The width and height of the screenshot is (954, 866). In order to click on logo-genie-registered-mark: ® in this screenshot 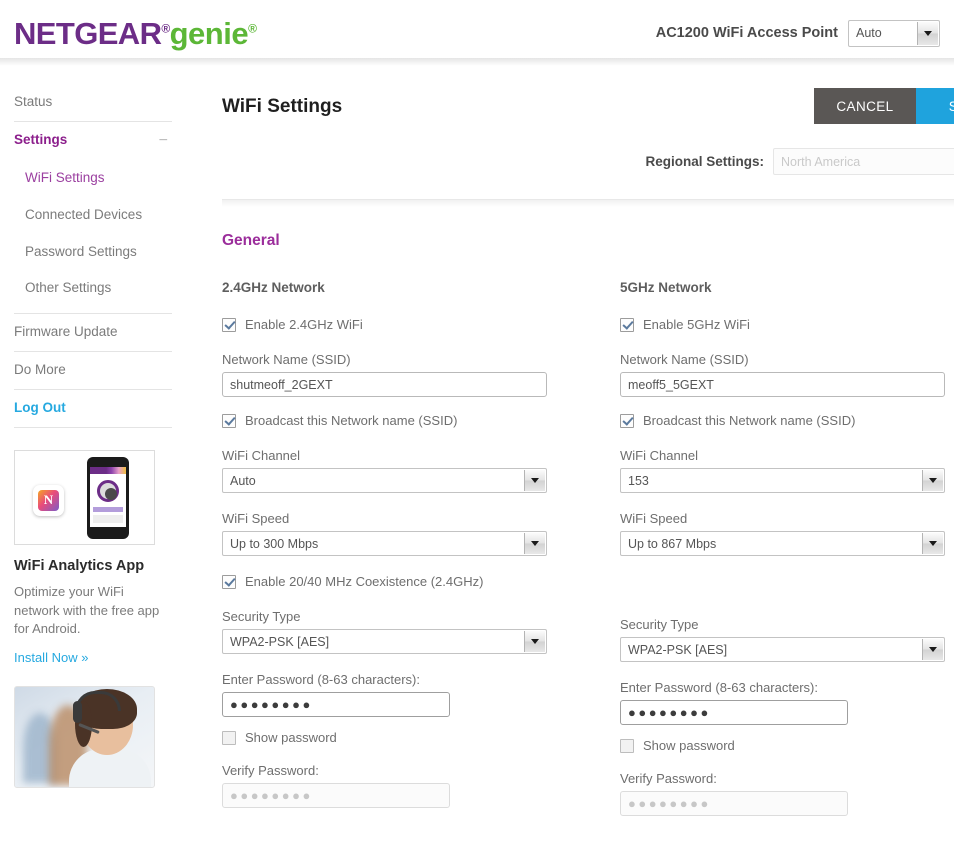, I will do `click(252, 28)`.